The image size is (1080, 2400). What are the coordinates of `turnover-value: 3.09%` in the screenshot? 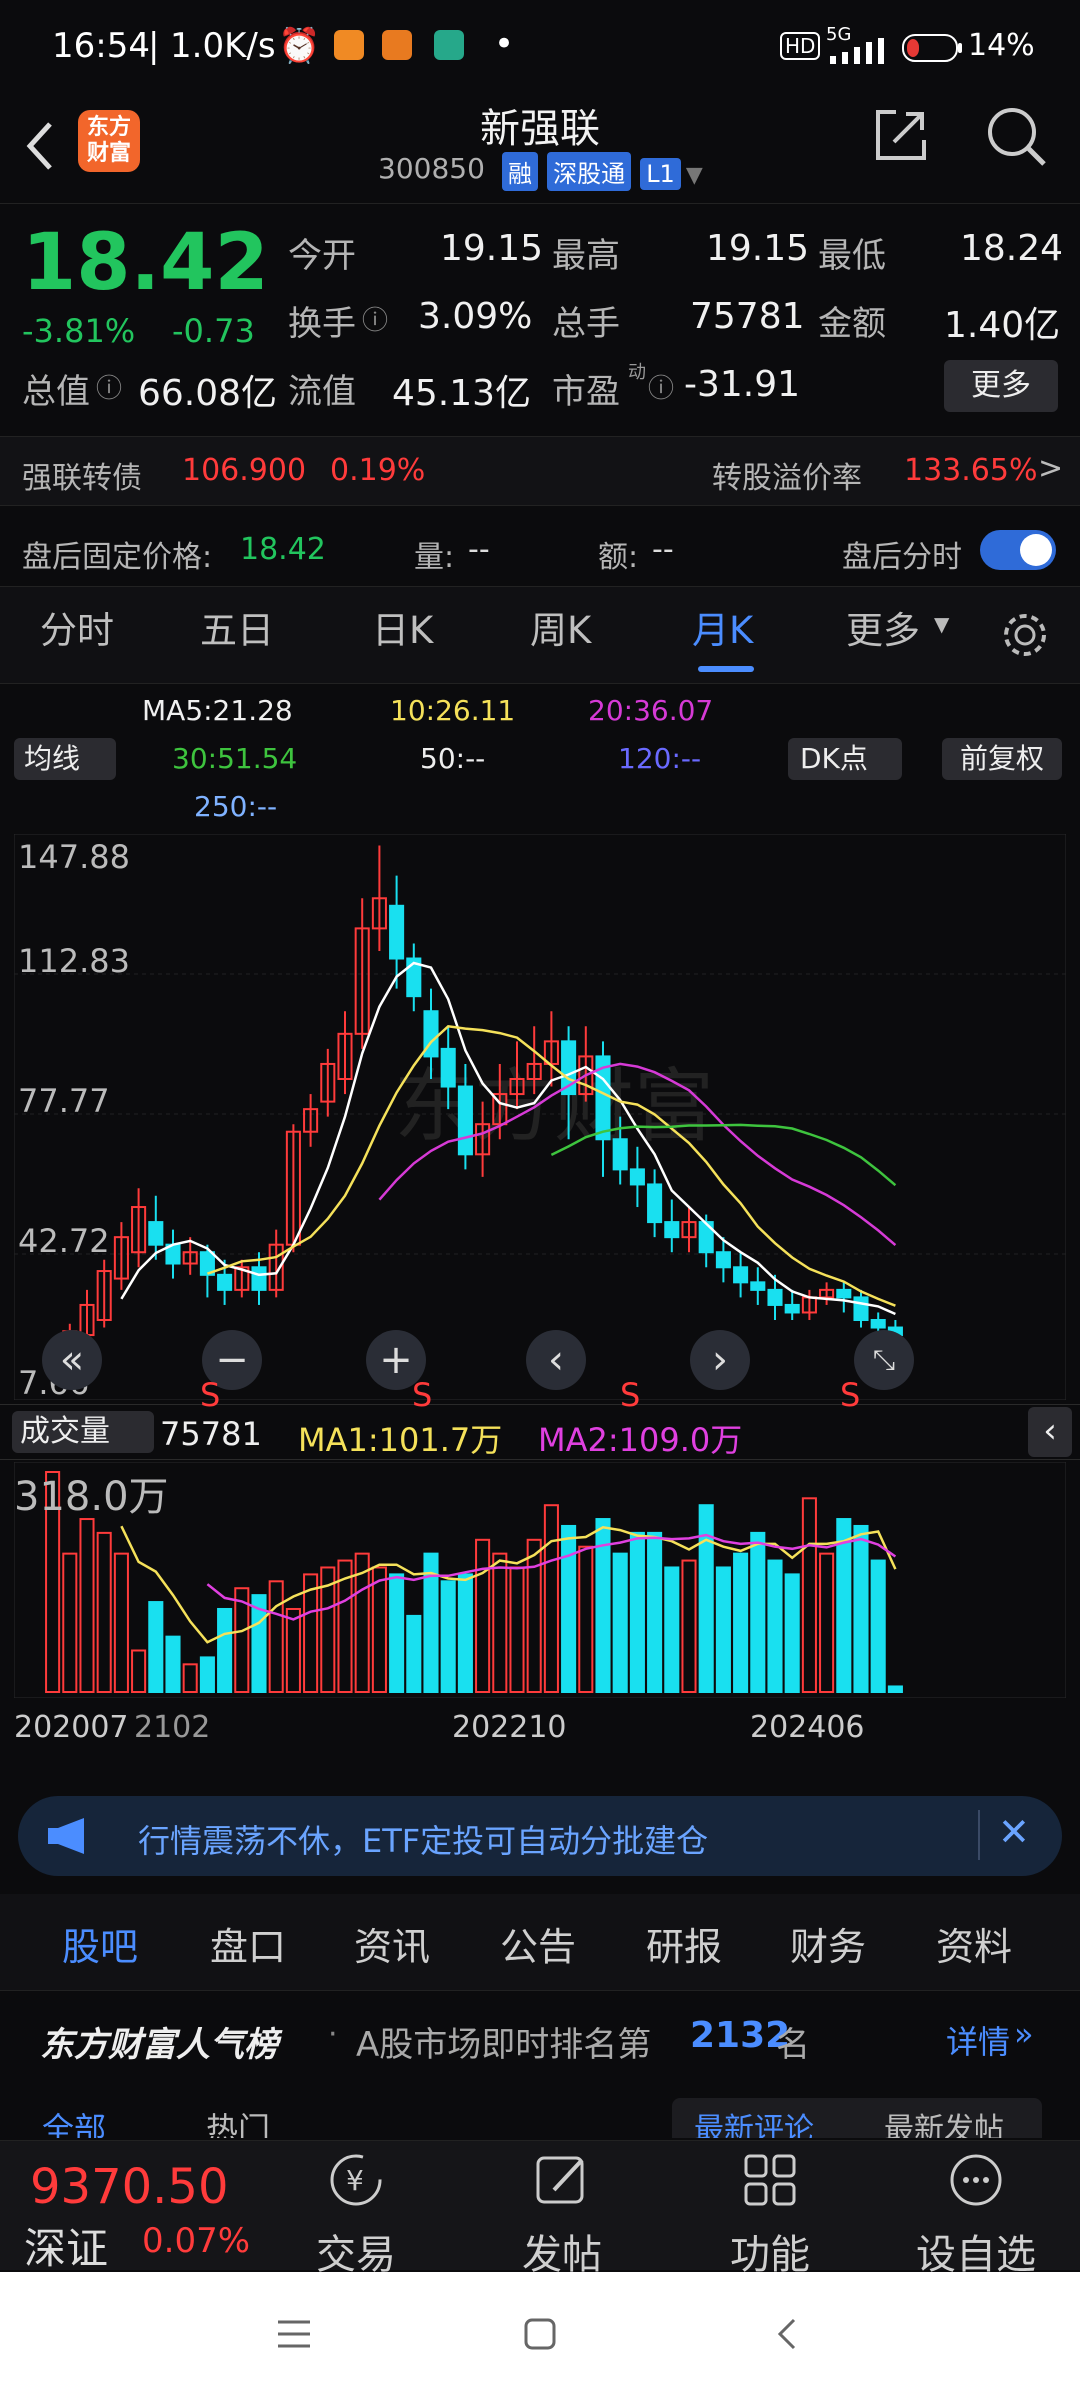 It's located at (475, 316).